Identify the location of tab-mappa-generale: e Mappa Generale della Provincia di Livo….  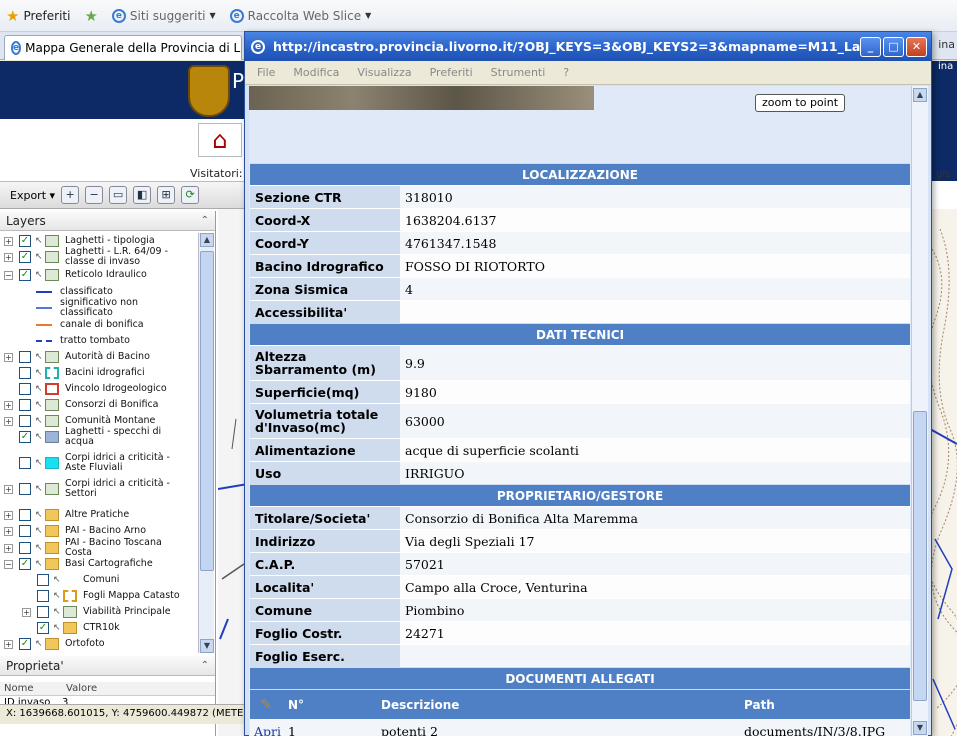
(123, 47).